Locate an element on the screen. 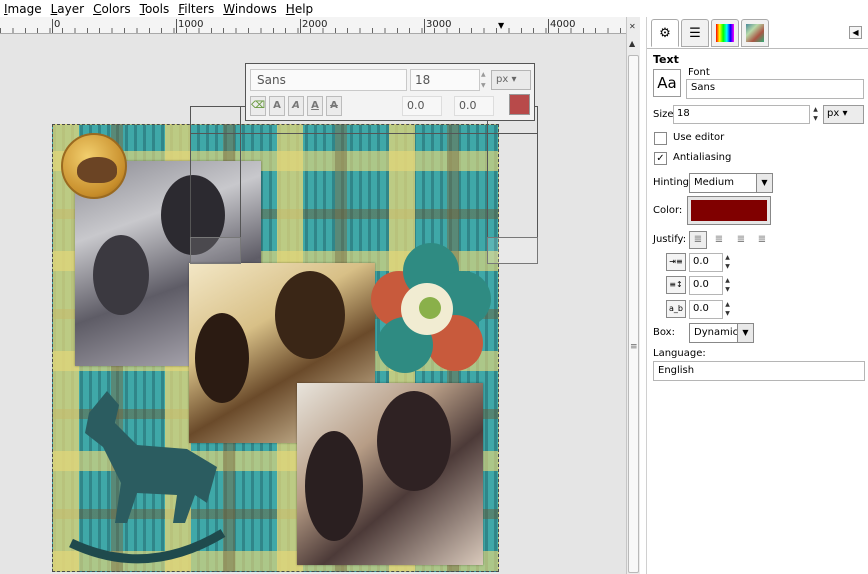 This screenshot has height=574, width=868. toolbox-size-spinner: ▲ ▼ is located at coordinates (484, 80).